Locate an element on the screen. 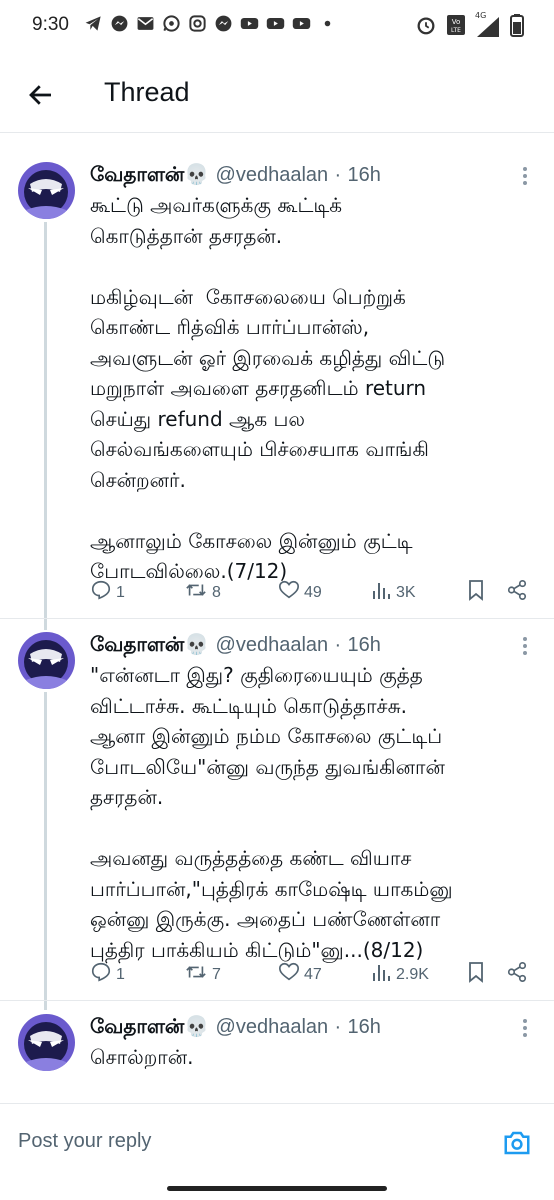 Image resolution: width=554 pixels, height=1200 pixels. mail-icon is located at coordinates (145, 23).